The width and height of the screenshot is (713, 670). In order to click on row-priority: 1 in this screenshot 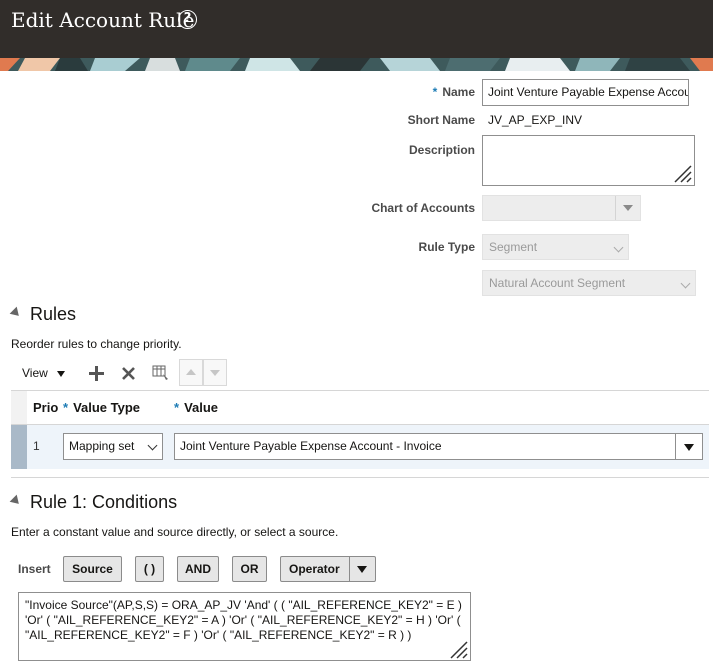, I will do `click(36, 446)`.